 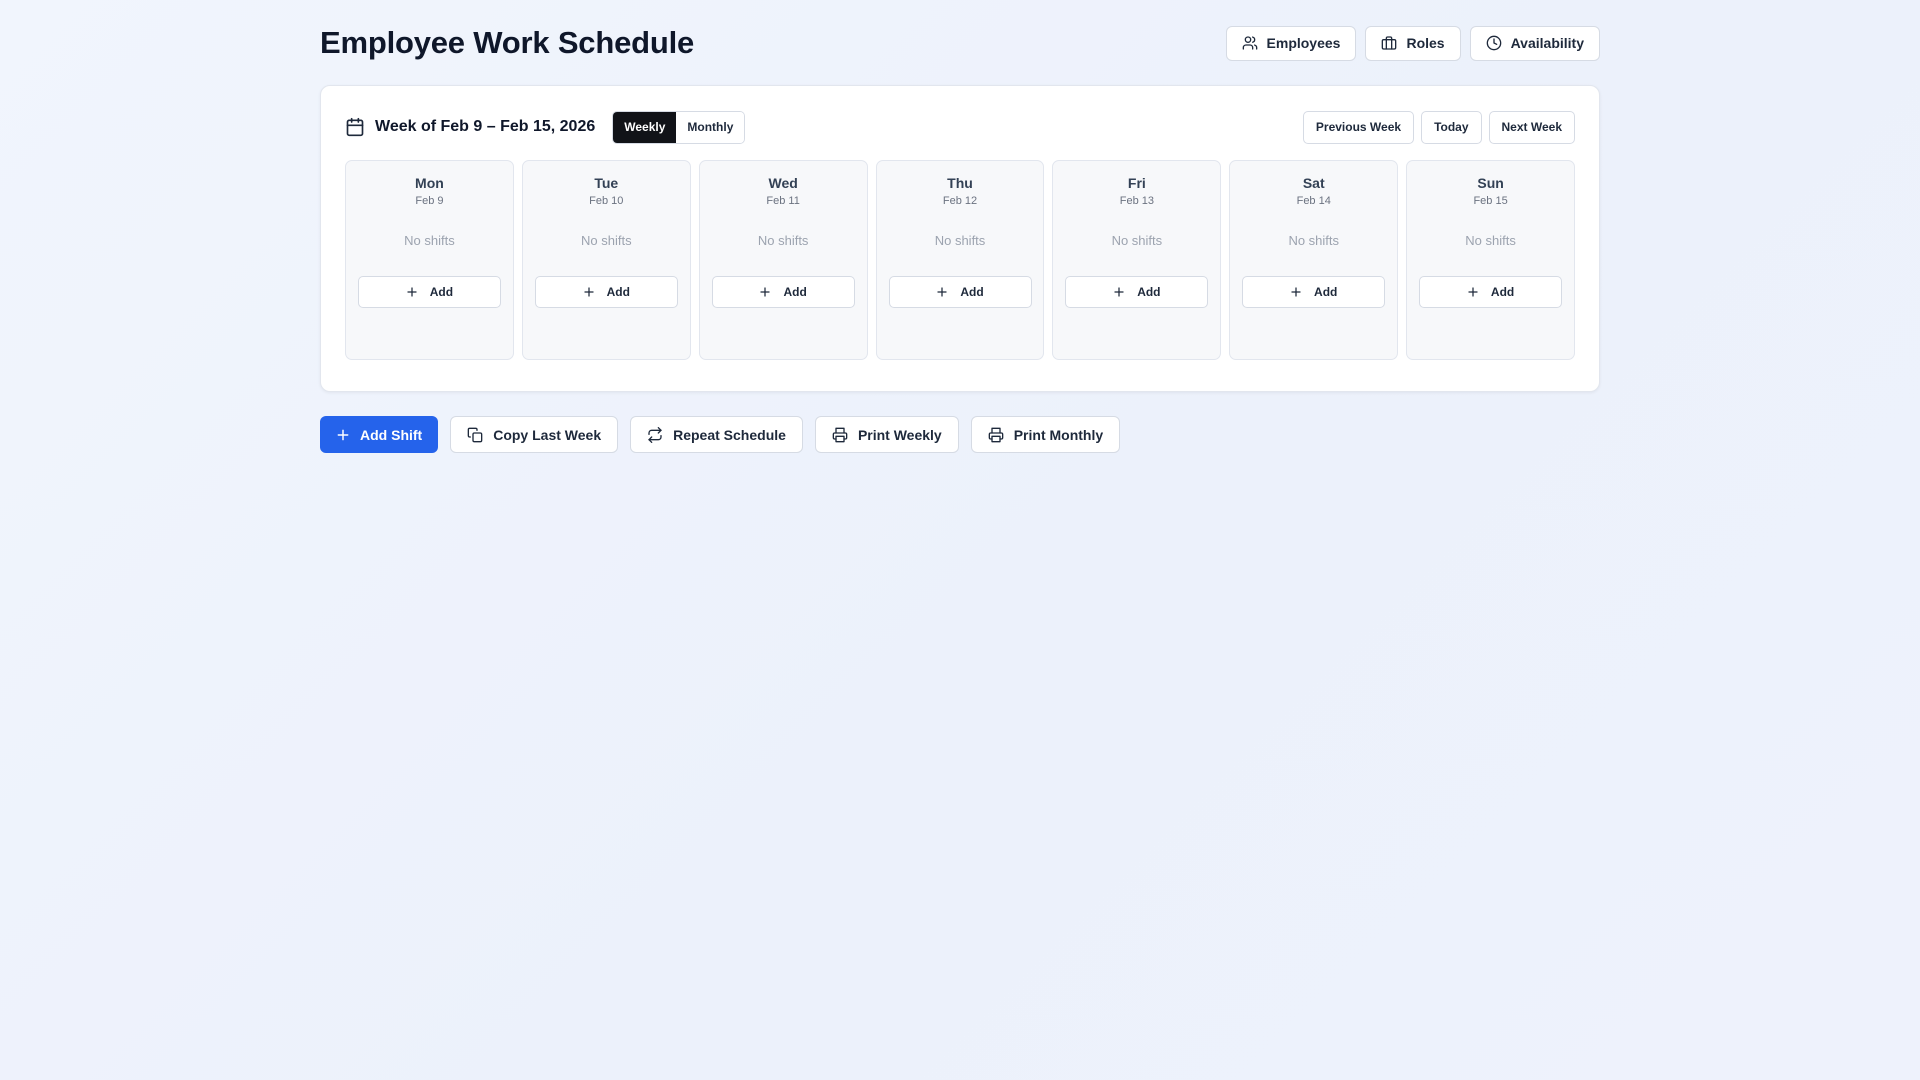 I want to click on print-monthly-label: Print Monthly, so click(x=1058, y=434).